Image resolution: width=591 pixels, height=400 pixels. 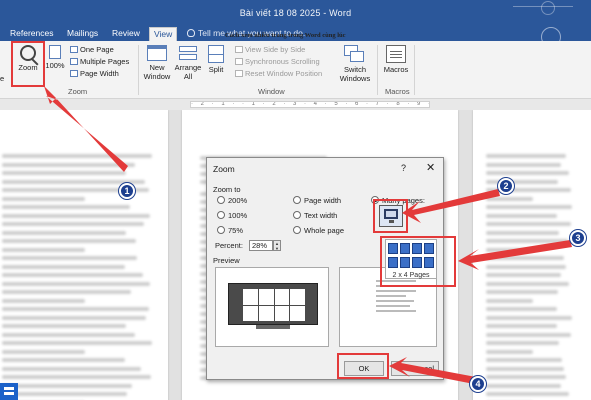 What do you see at coordinates (92, 50) in the screenshot?
I see `one-page-button: One Page` at bounding box center [92, 50].